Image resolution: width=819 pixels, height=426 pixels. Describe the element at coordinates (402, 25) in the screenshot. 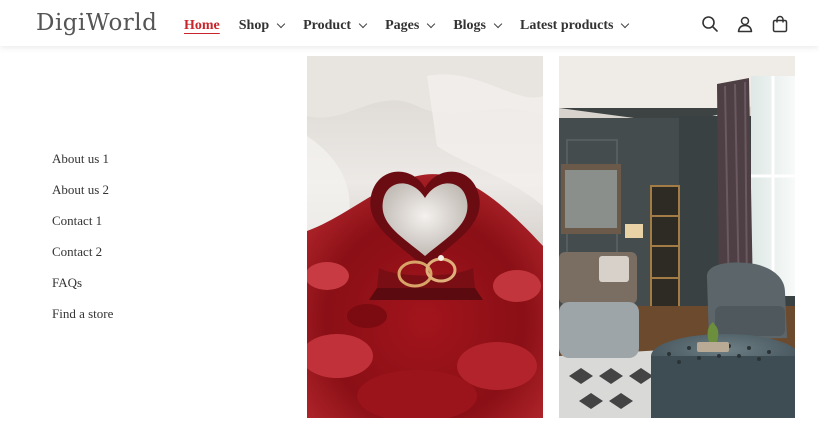

I see `nav-label: Pages` at that location.